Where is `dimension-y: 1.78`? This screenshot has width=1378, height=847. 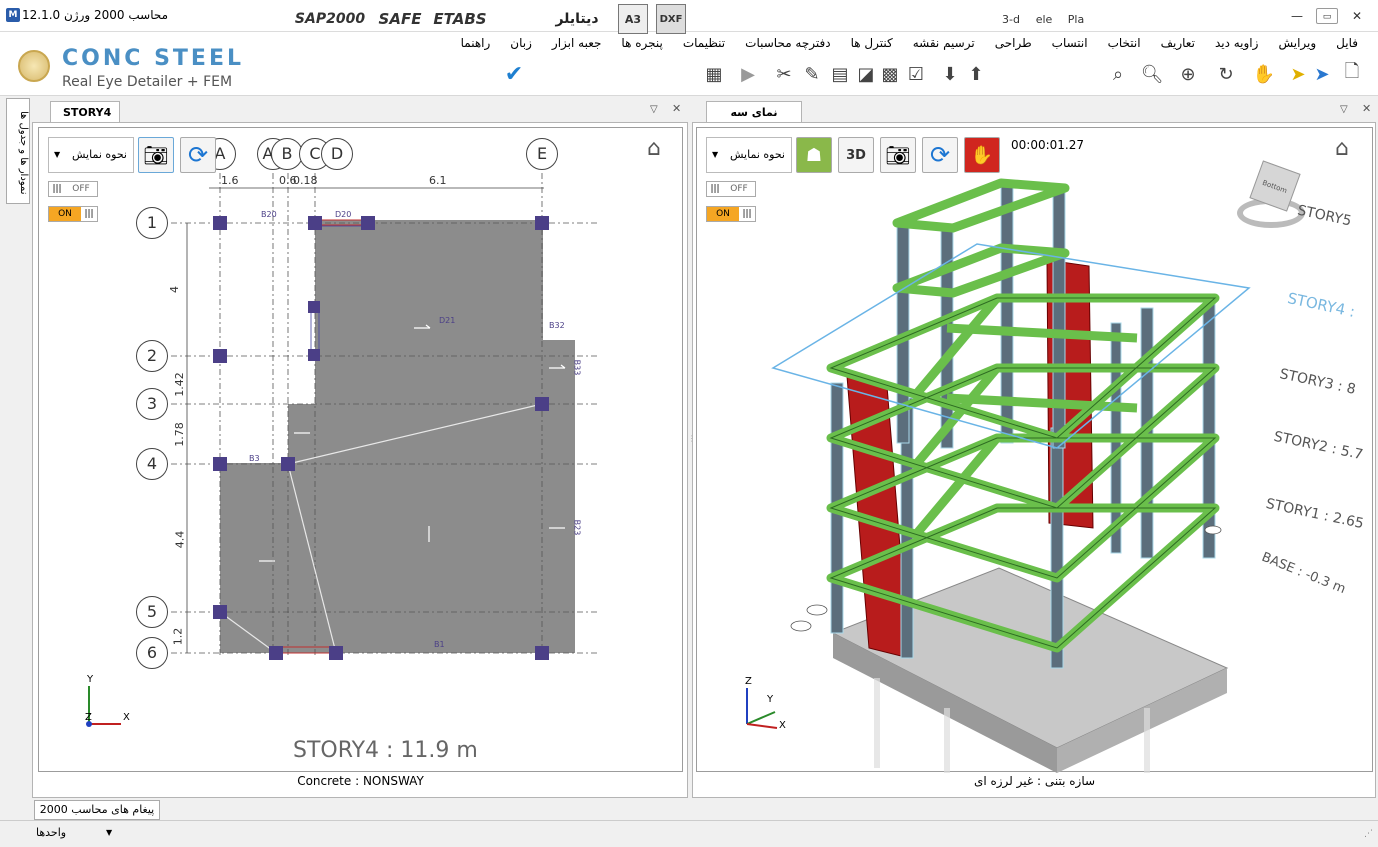 dimension-y: 1.78 is located at coordinates (179, 434).